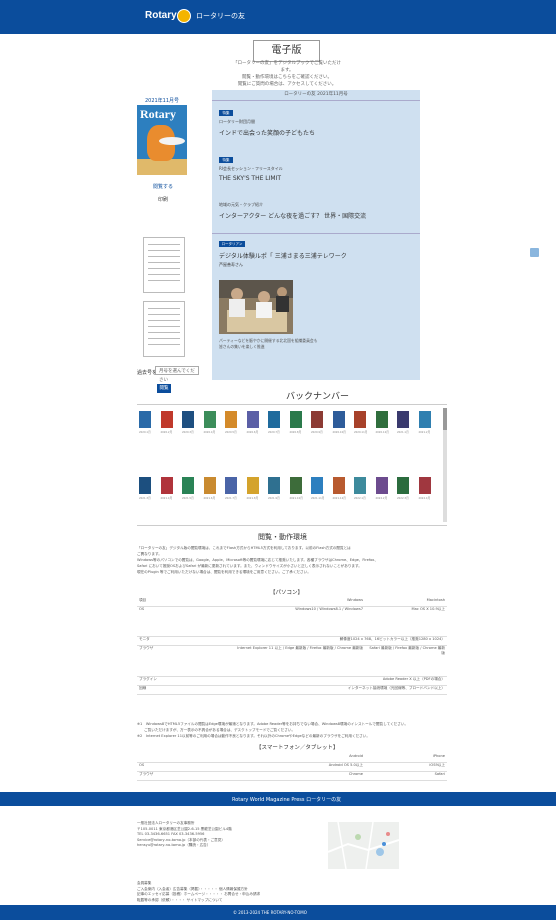 This screenshot has height=920, width=556. I want to click on table-cell: 解像度1024 x 768、16ビットカラー以上（推奨1280 x 1024）, so click(324, 641).